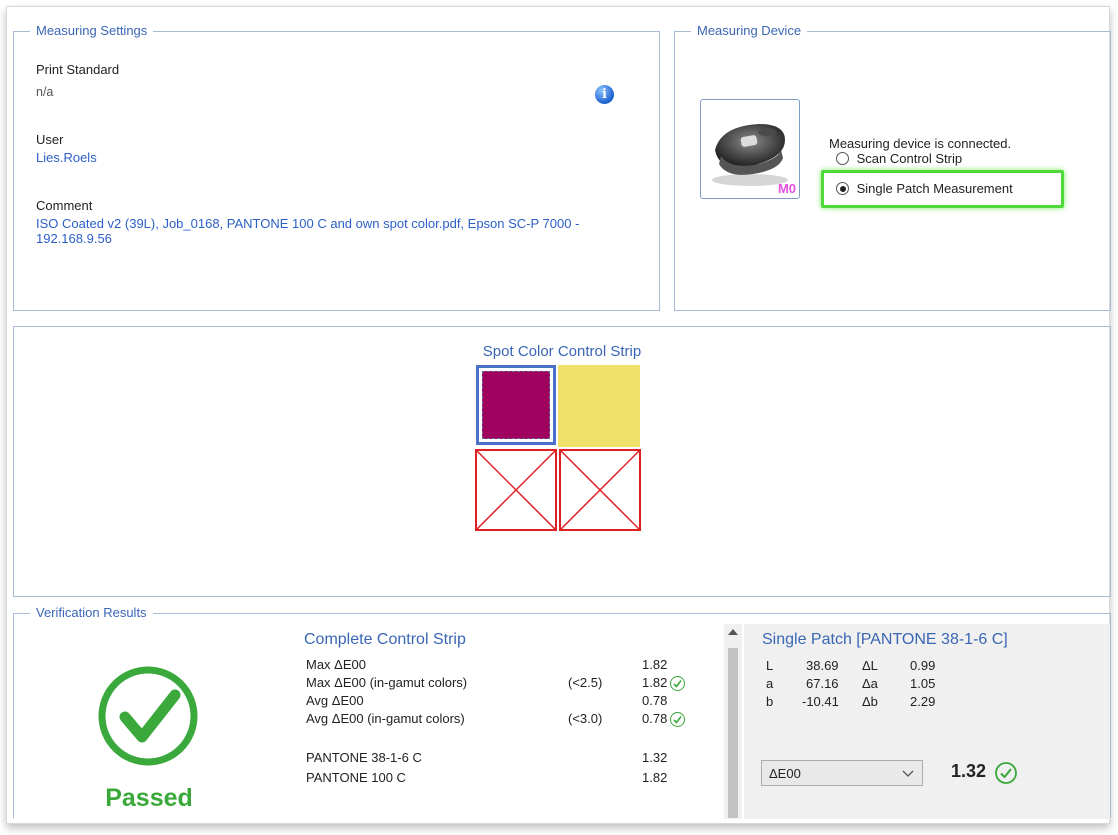 This screenshot has height=835, width=1118. Describe the element at coordinates (870, 683) in the screenshot. I see `lab-da-key: Δa` at that location.